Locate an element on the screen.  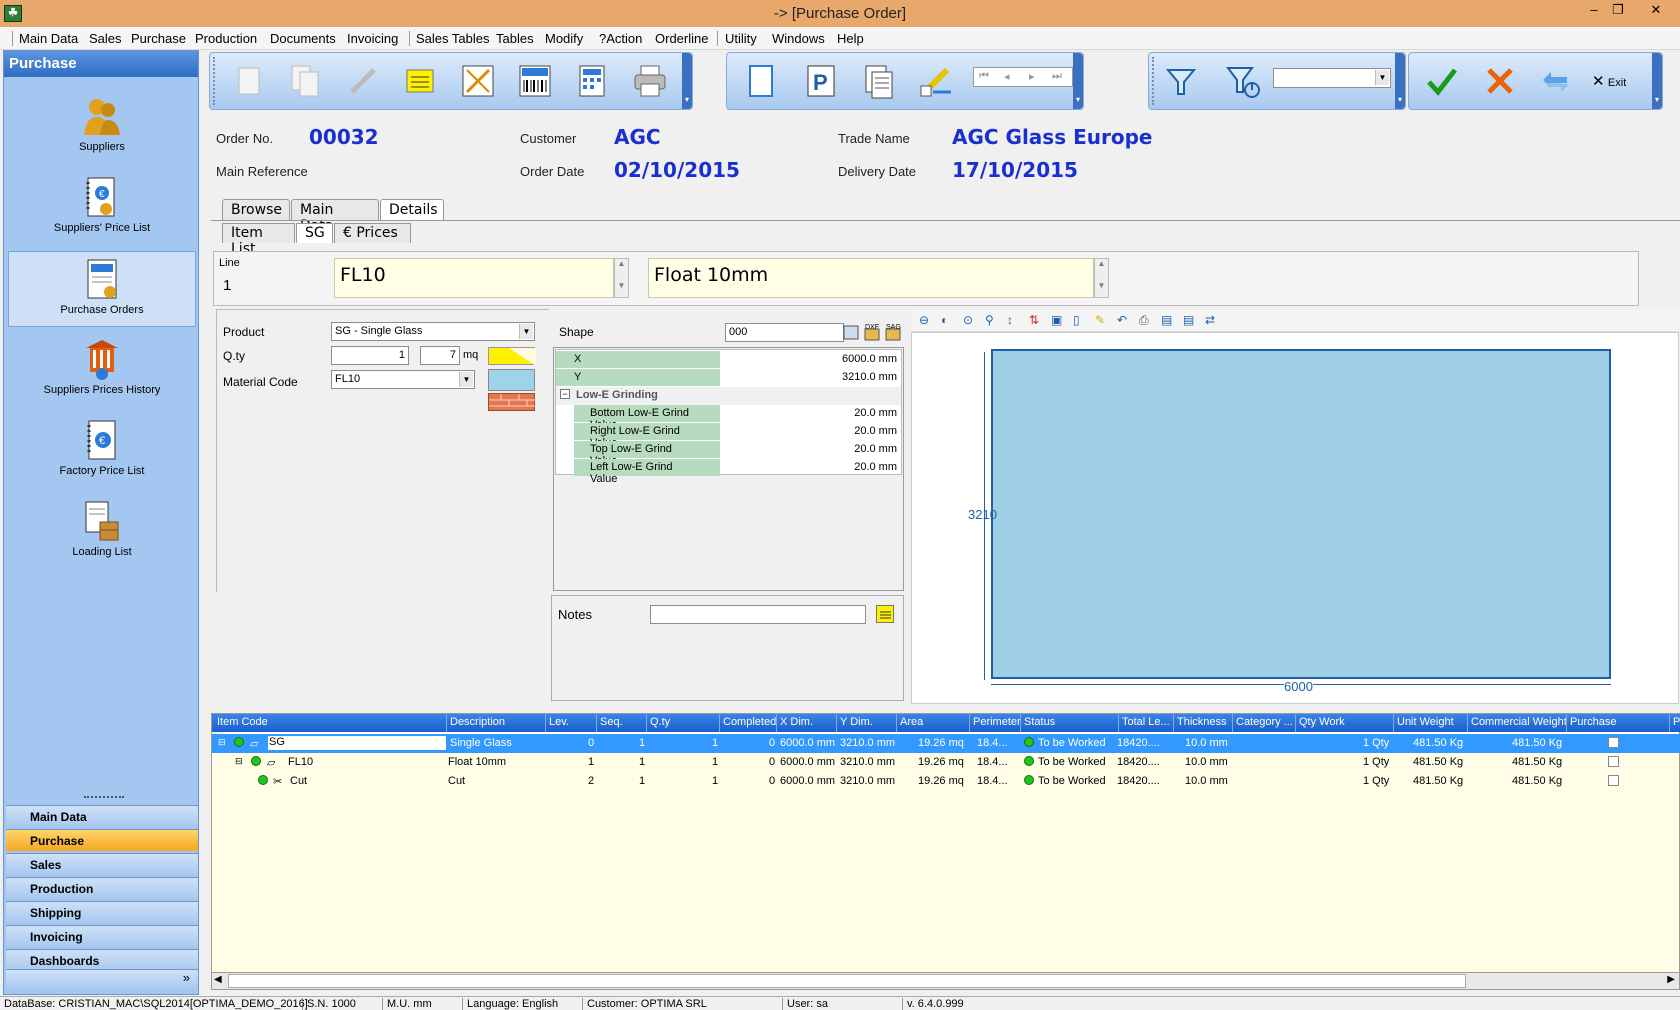
confirm-check-icon is located at coordinates (1442, 81).